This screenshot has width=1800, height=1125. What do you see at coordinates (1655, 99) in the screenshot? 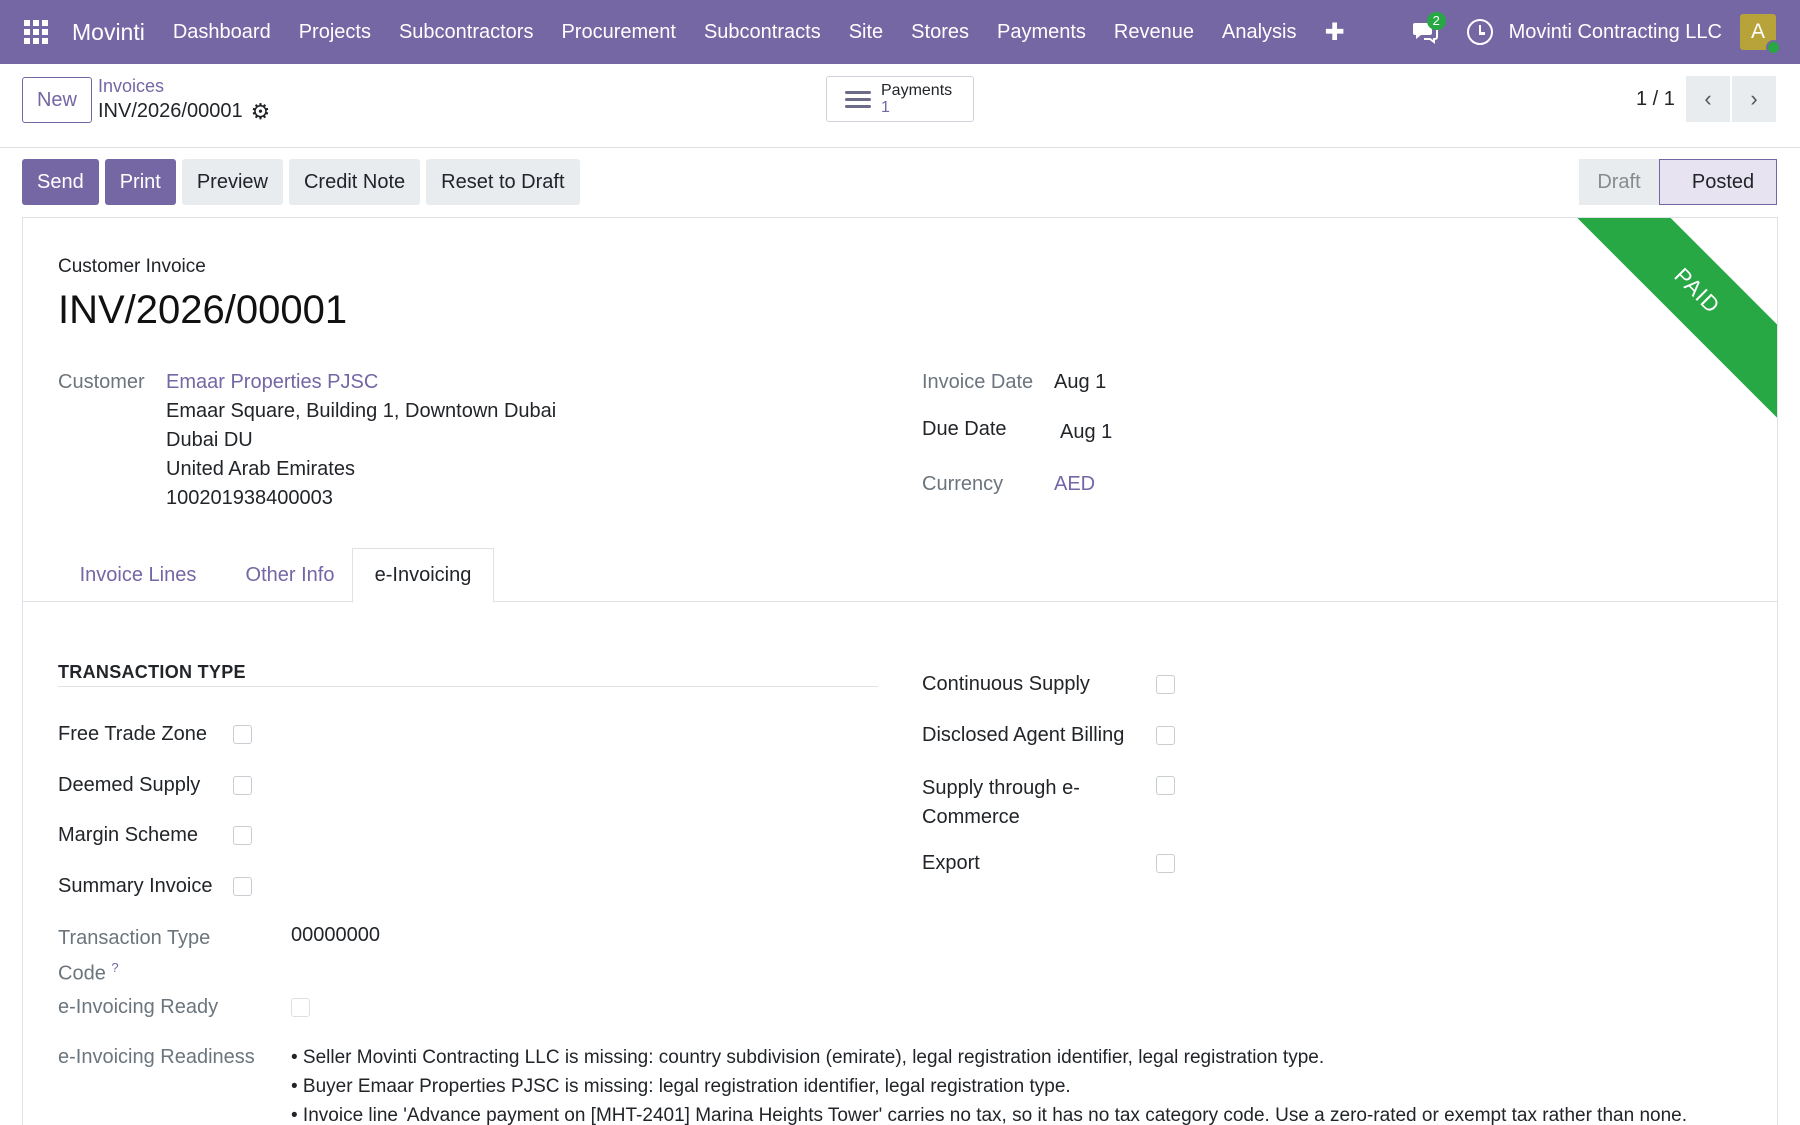
I see `pager-value: 1 / 1` at bounding box center [1655, 99].